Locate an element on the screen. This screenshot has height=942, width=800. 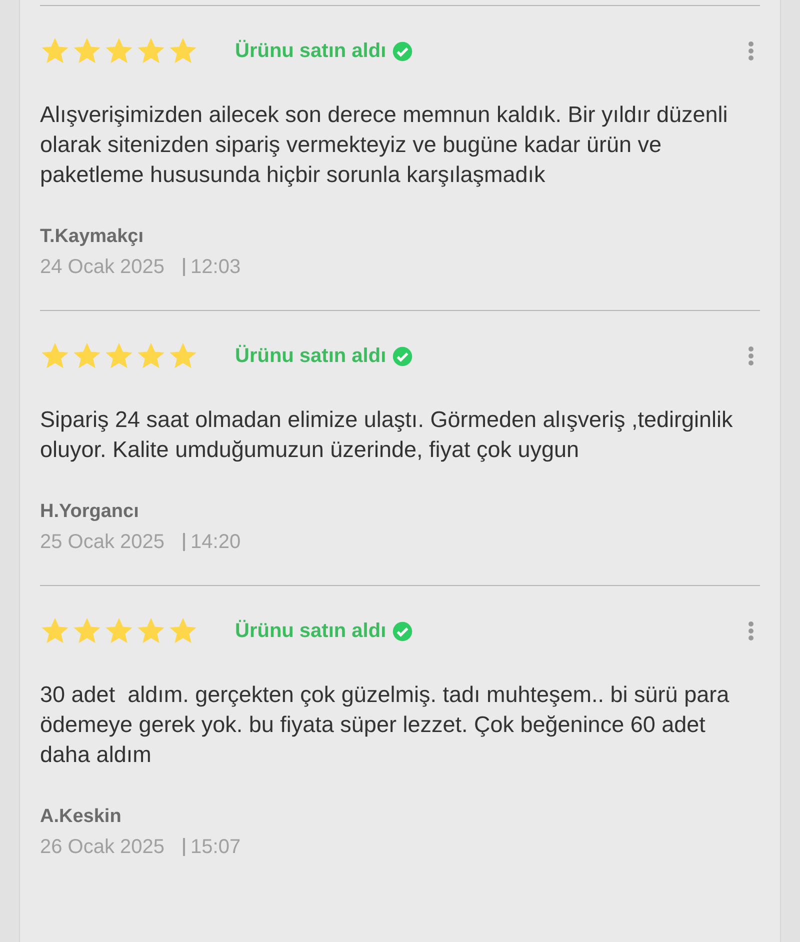
author-name: A.Keskin is located at coordinates (81, 817).